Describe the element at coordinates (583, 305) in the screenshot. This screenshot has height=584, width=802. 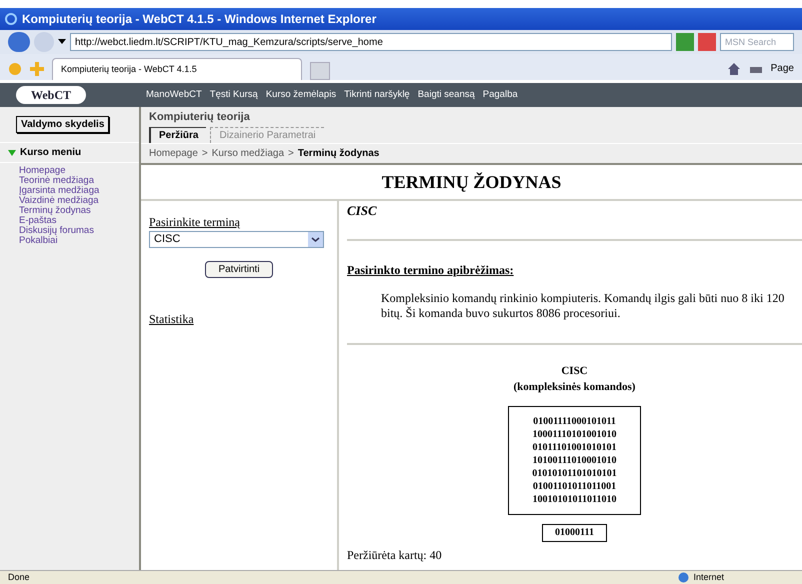
I see `definition-text: Kompleksinio komandų rinkinio kompiuteris. Komandų ilgis gali būti nuo 8 iki 120 bitų. Ši komanda buvo sukurtos 8086 procesoriui.` at that location.